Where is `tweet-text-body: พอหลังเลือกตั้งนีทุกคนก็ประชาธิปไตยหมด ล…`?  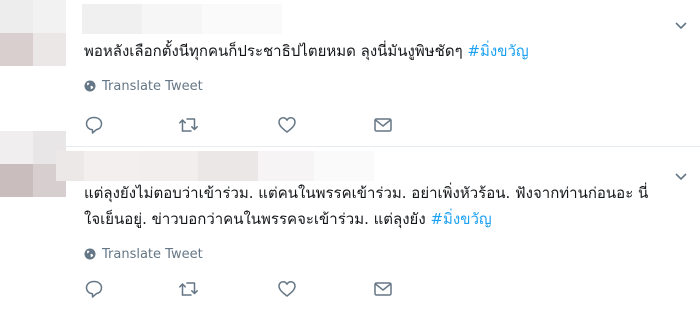 tweet-text-body: พอหลังเลือกตั้งนีทุกคนก็ประชาธิปไตยหมด ล… is located at coordinates (273, 51).